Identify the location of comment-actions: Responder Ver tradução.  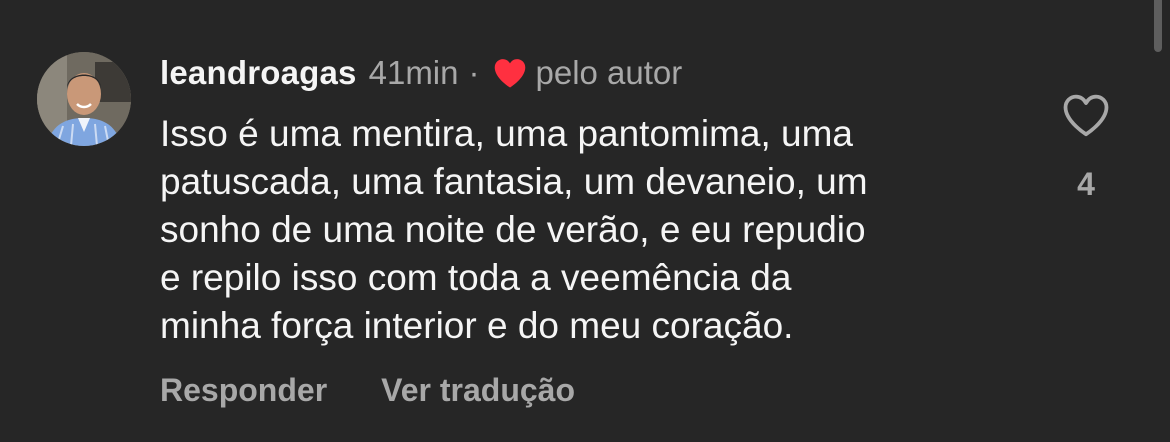
(367, 390).